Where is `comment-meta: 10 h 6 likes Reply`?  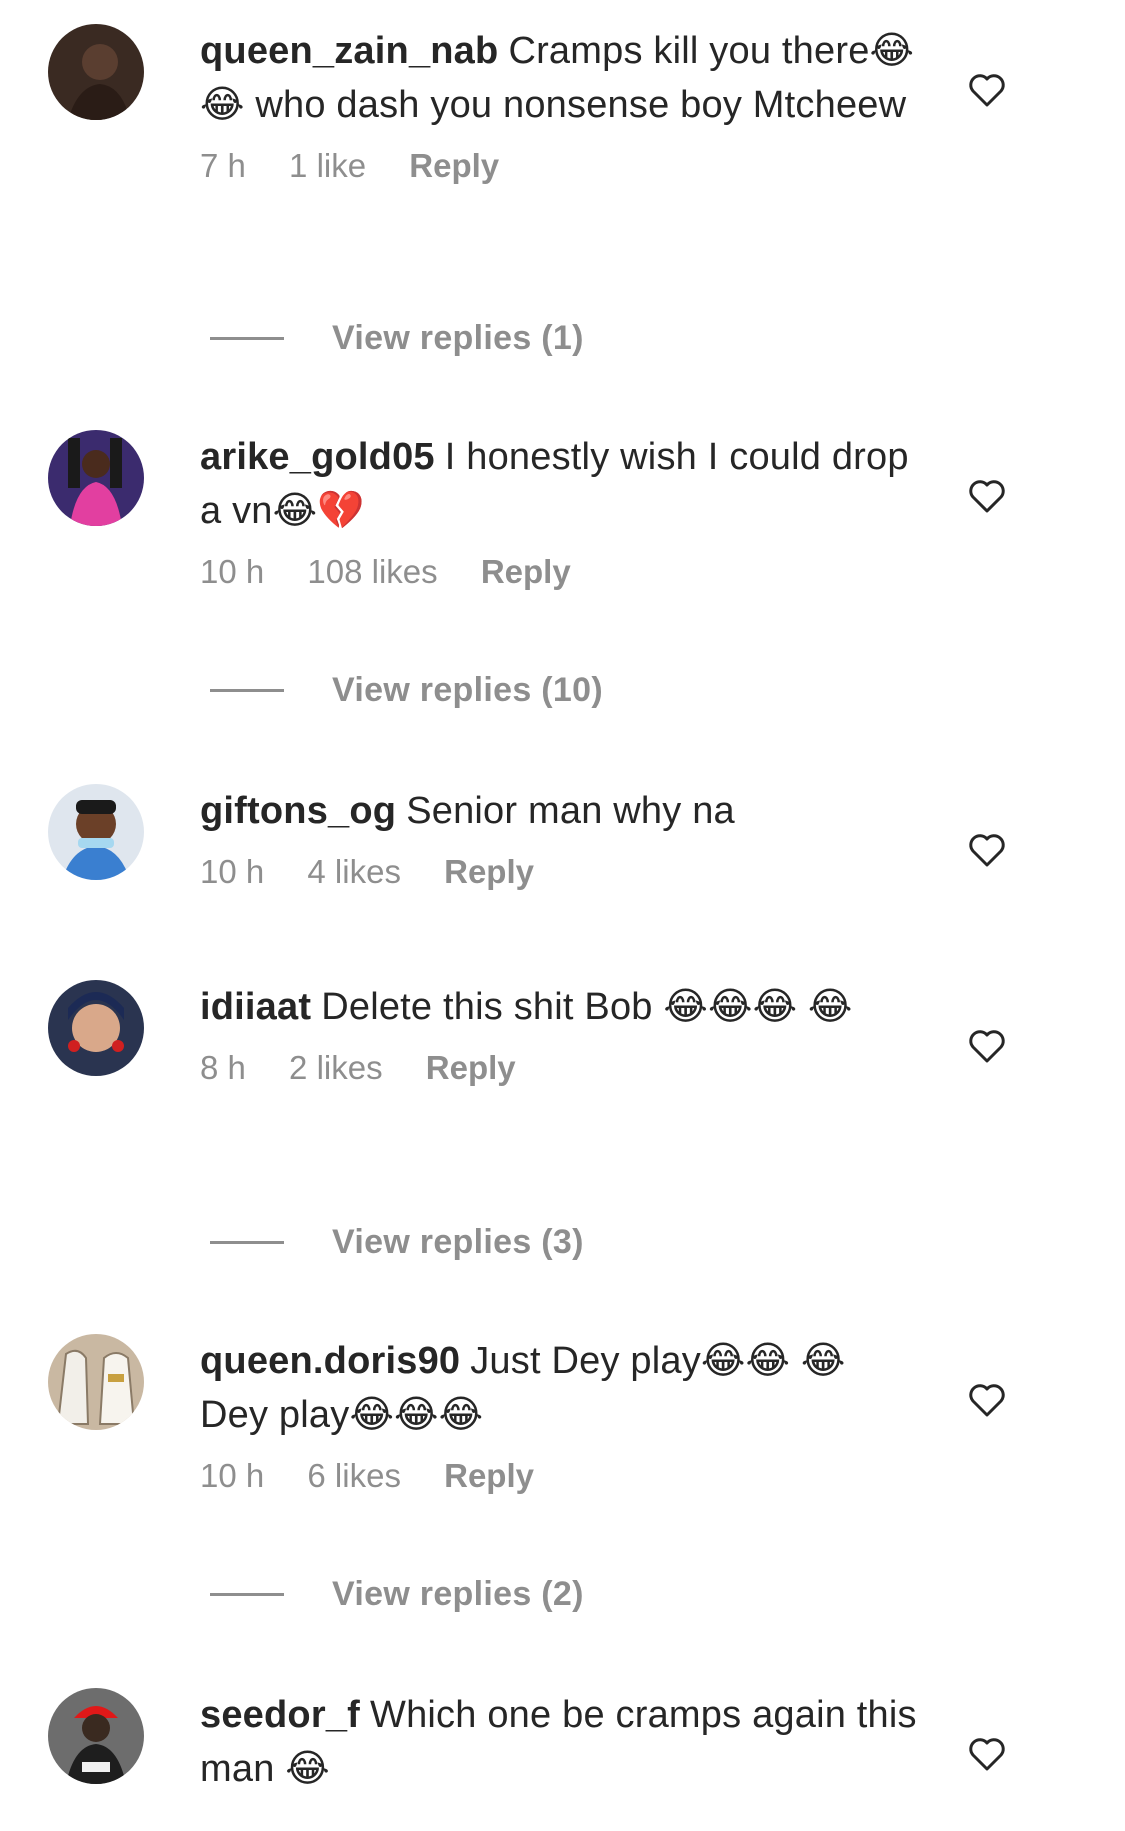
comment-meta: 10 h 6 likes Reply is located at coordinates (560, 1476).